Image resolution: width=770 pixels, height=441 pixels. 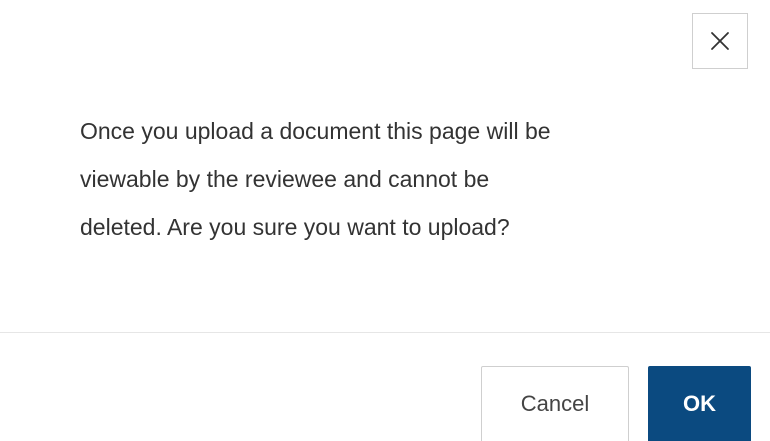 I want to click on close-button, so click(x=720, y=41).